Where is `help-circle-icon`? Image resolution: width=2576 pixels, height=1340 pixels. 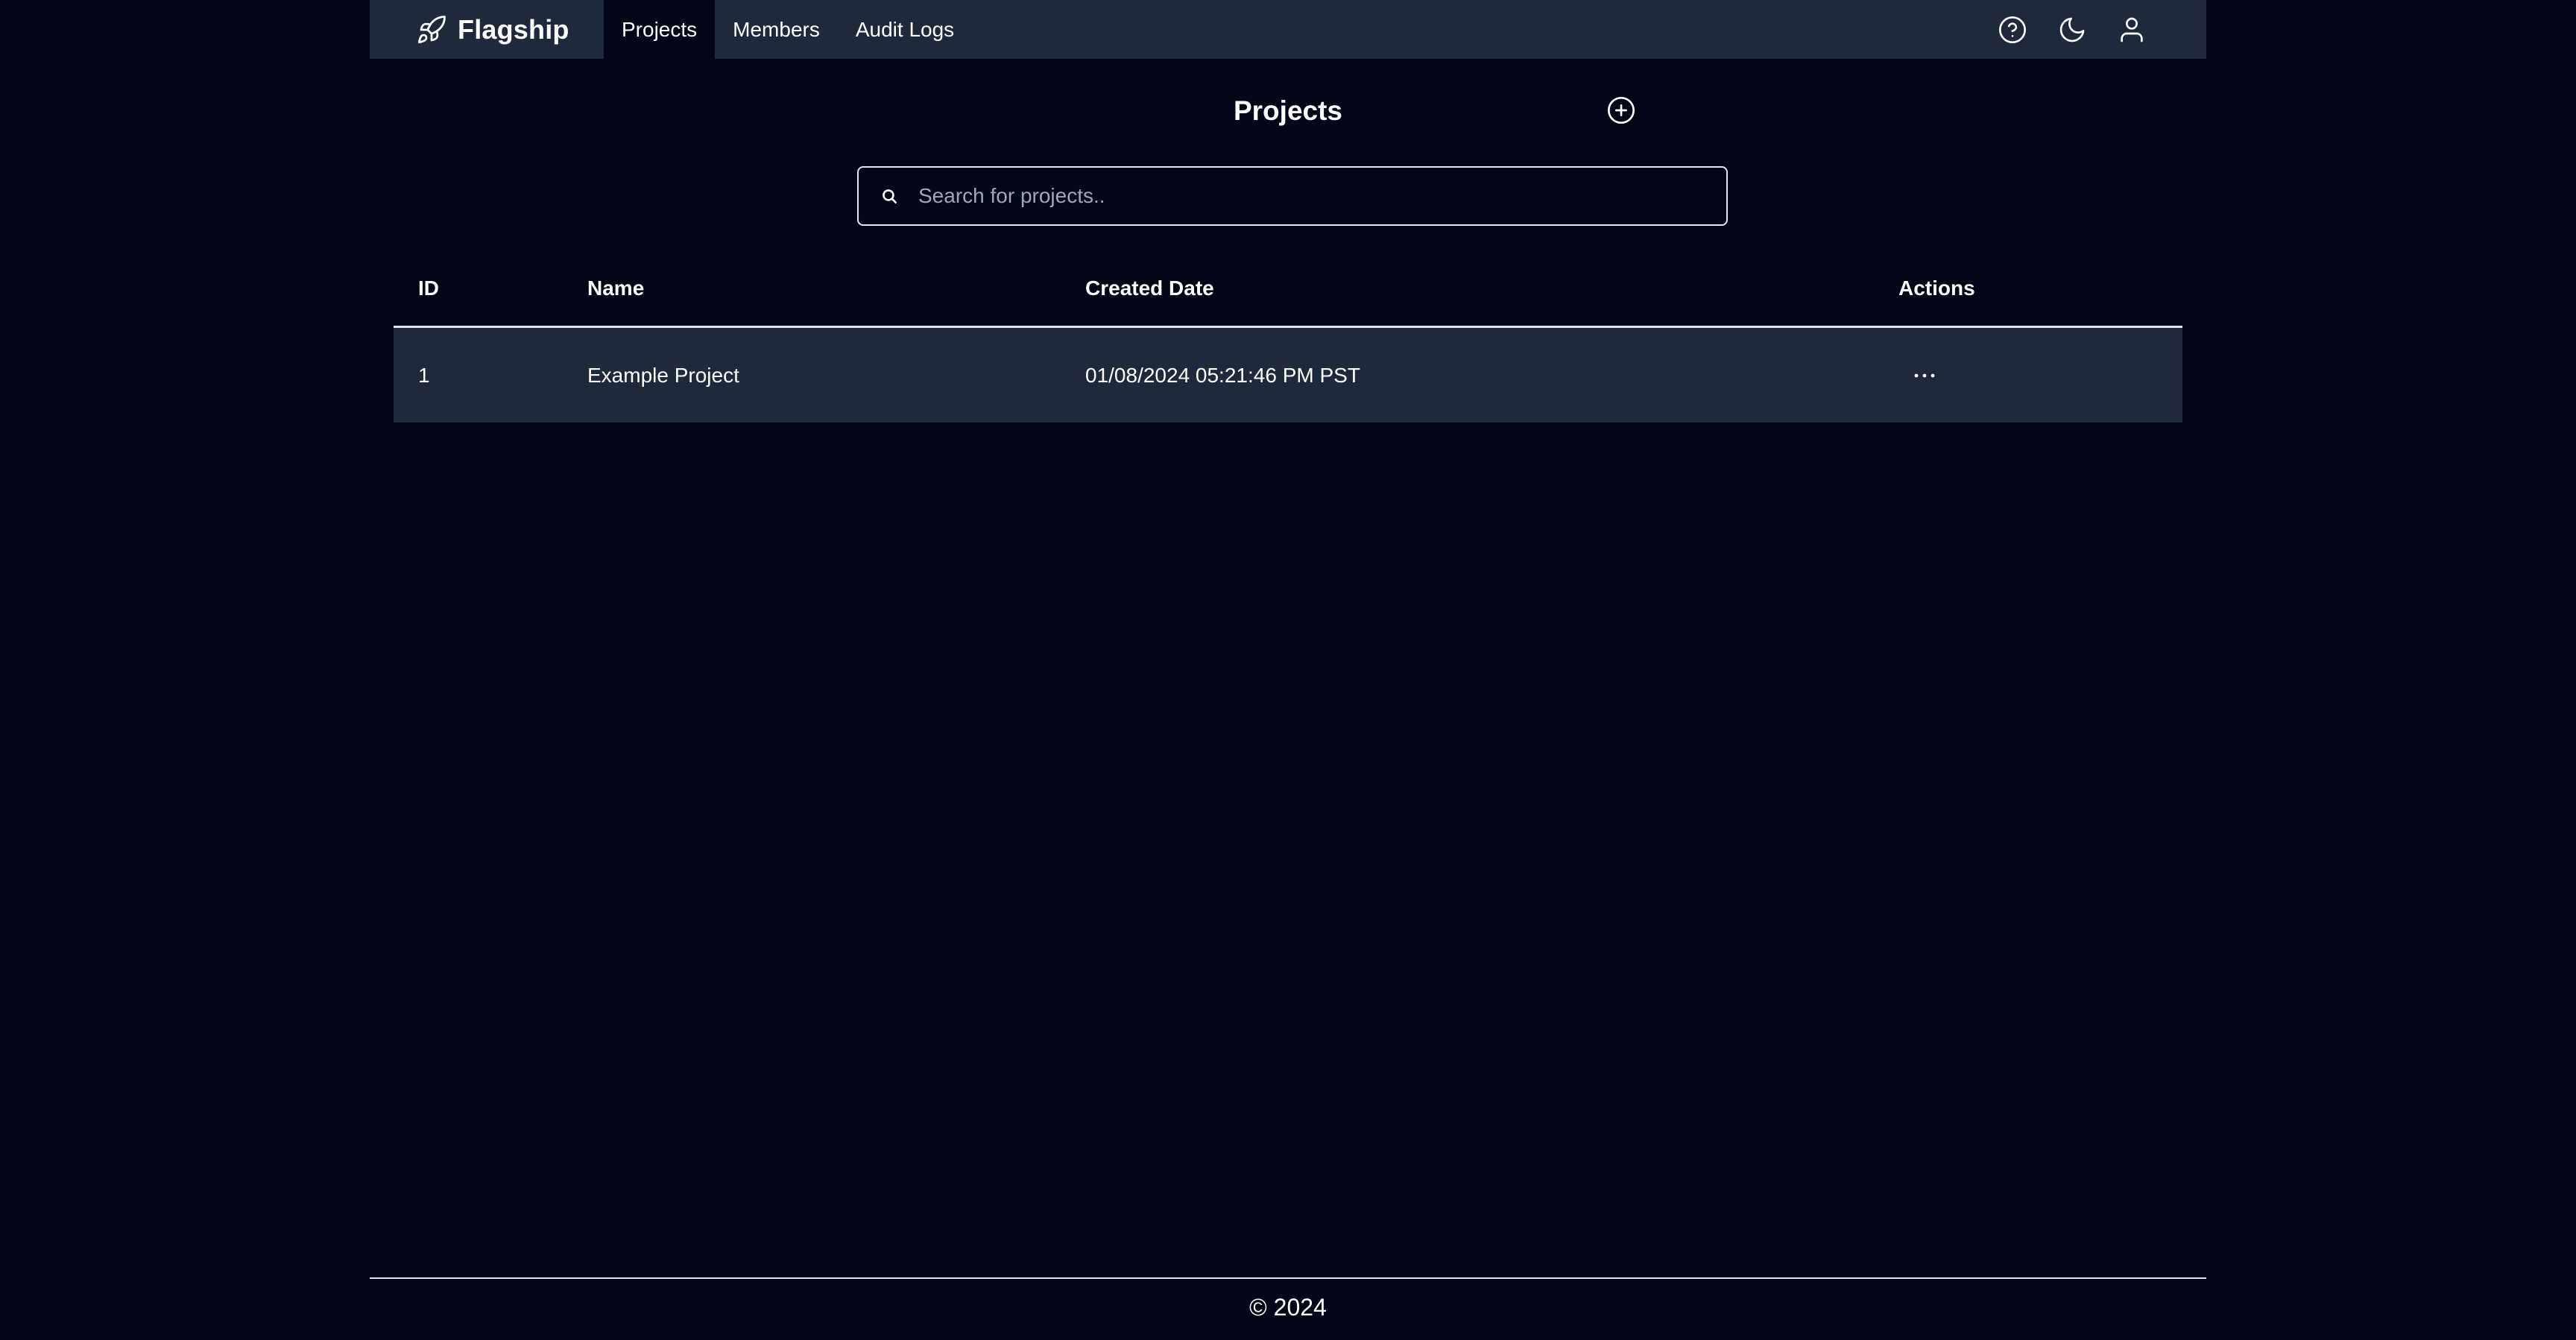
help-circle-icon is located at coordinates (2012, 30).